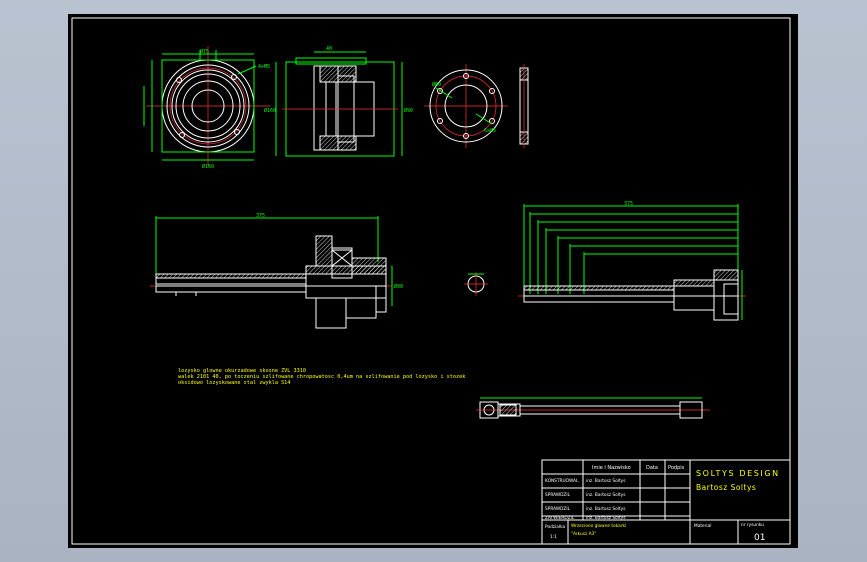  What do you see at coordinates (206, 108) in the screenshot?
I see `flange-front-view: Ø75 Ø160 4xM5` at bounding box center [206, 108].